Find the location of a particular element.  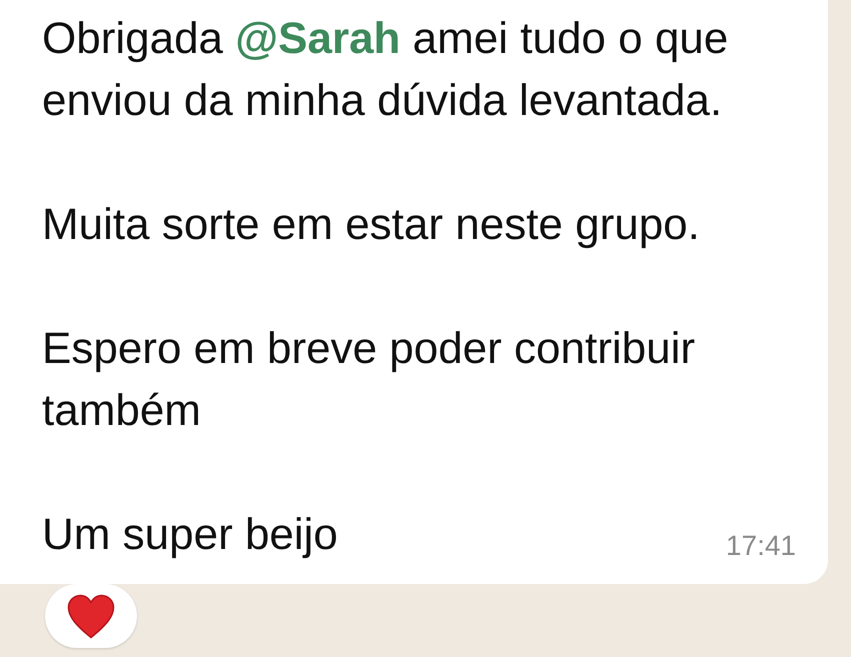

mention-link: @Sarah is located at coordinates (317, 38).